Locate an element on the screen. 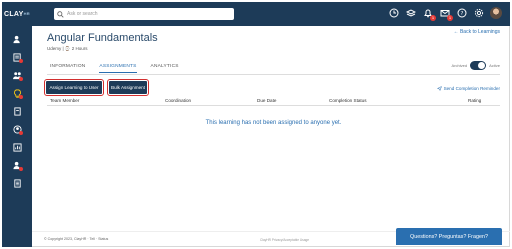  send-reminder-label: Send Completion Reminder is located at coordinates (471, 88).